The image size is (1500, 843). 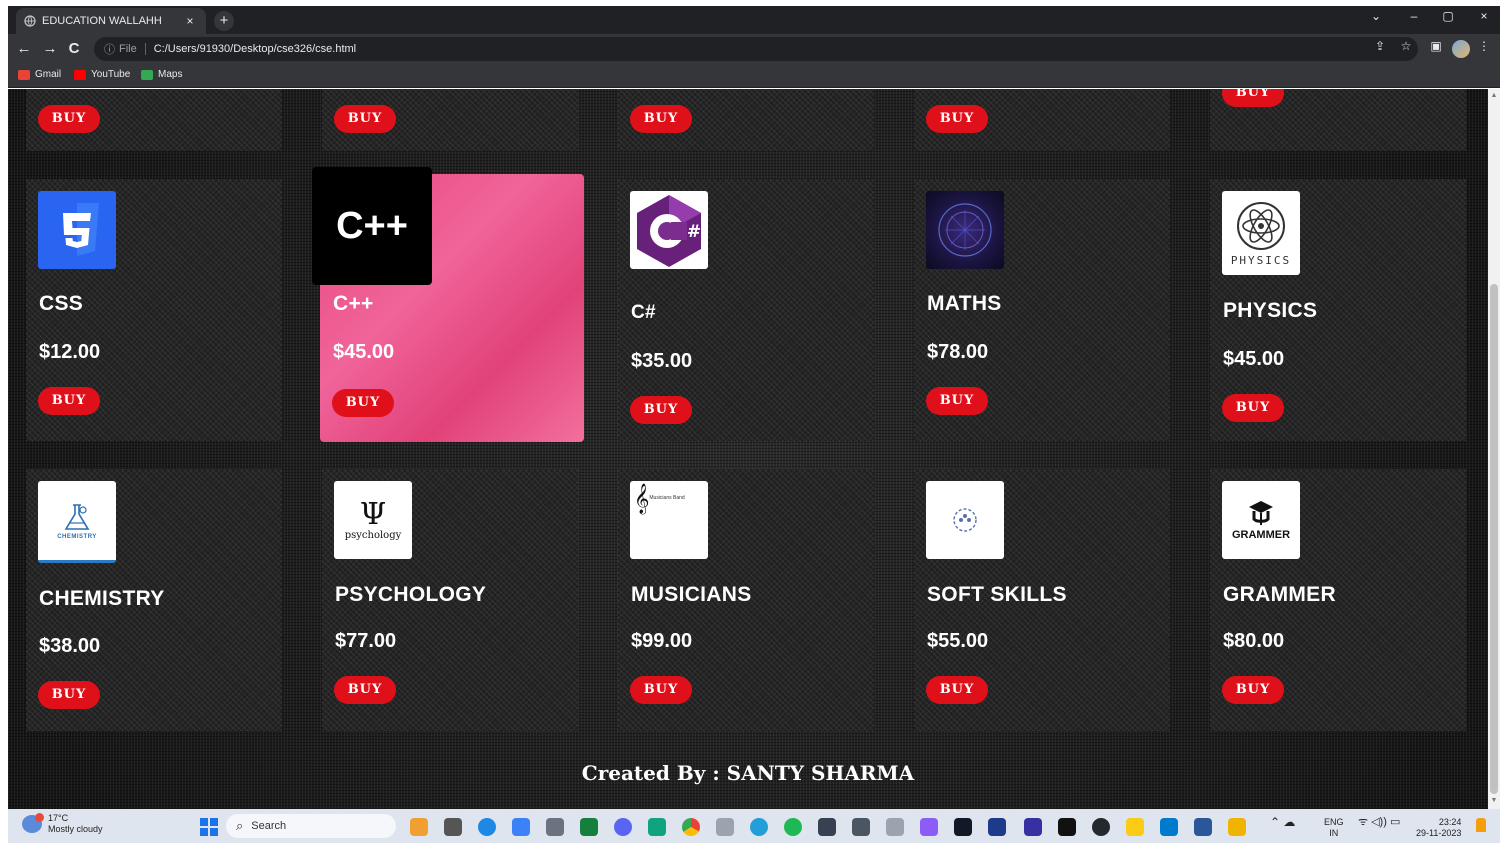 I want to click on browser-tab: EDUCATION WALLAHH ×, so click(x=111, y=21).